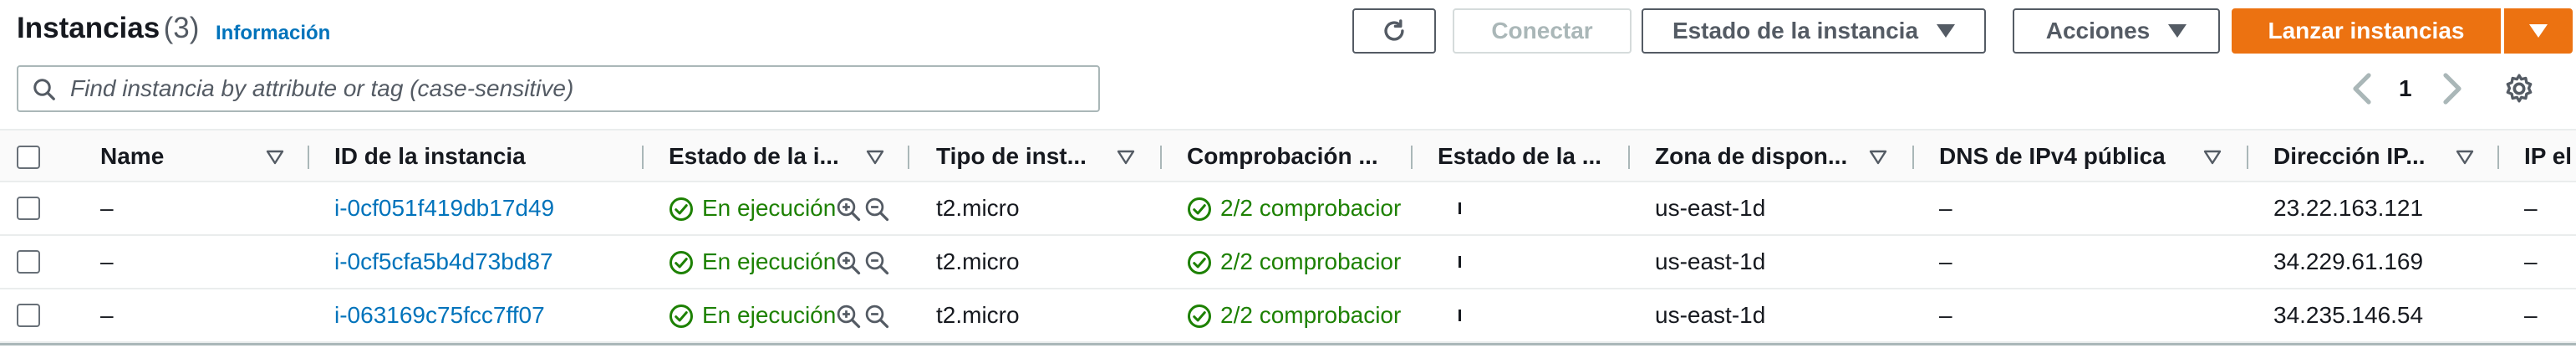 This screenshot has height=348, width=2576. I want to click on column-header-name: Name, so click(175, 156).